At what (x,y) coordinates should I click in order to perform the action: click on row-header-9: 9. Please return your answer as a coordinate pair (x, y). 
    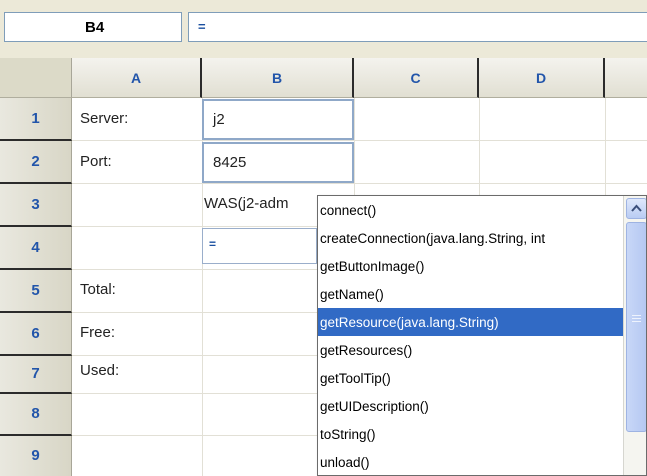
    Looking at the image, I should click on (36, 456).